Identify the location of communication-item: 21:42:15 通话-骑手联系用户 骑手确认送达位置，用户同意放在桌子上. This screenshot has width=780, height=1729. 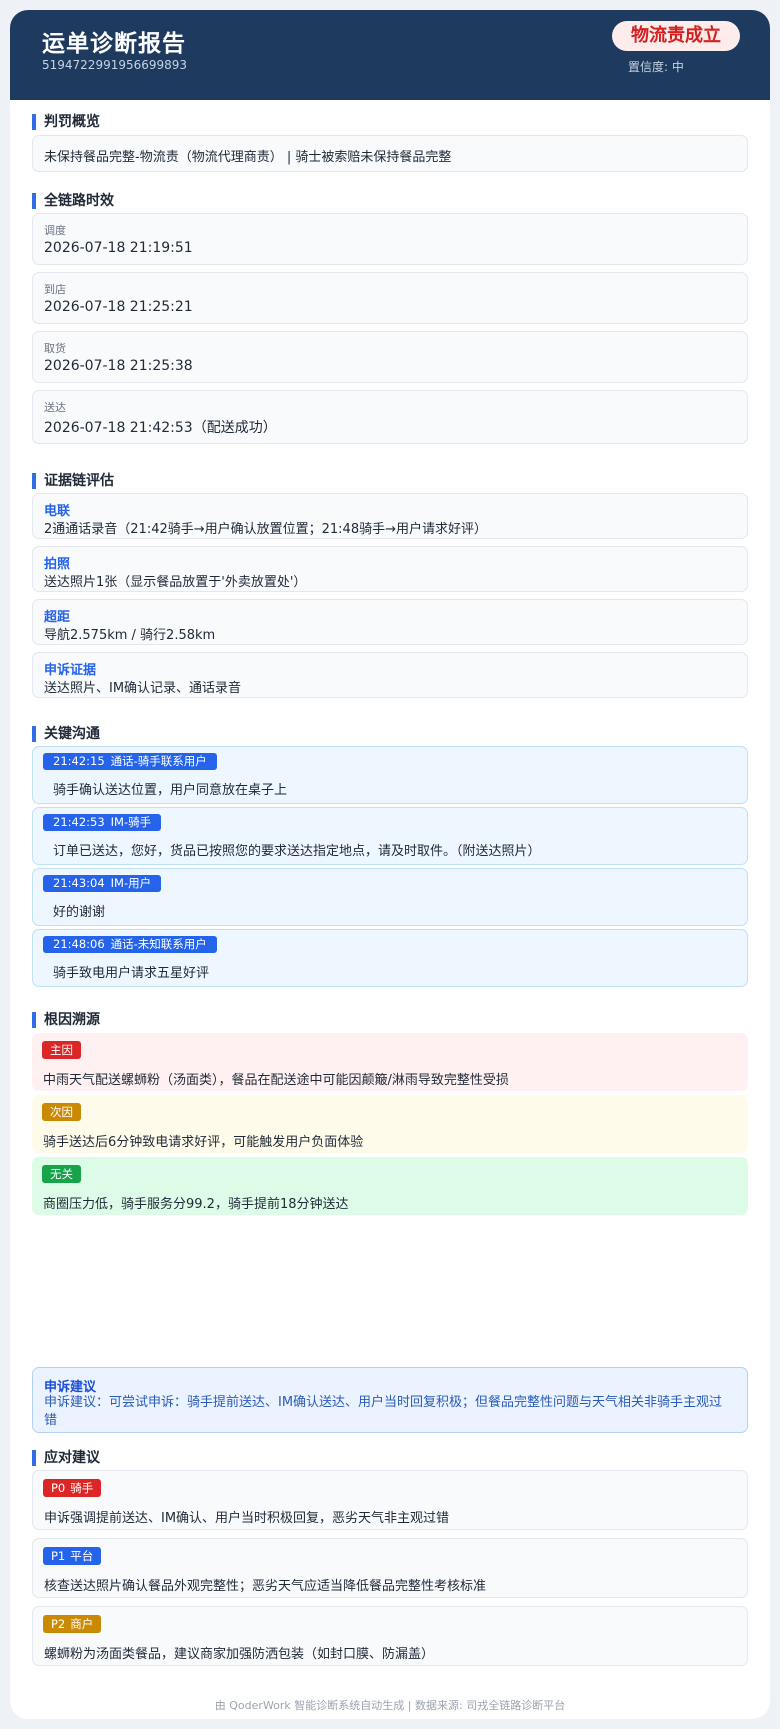
(390, 775).